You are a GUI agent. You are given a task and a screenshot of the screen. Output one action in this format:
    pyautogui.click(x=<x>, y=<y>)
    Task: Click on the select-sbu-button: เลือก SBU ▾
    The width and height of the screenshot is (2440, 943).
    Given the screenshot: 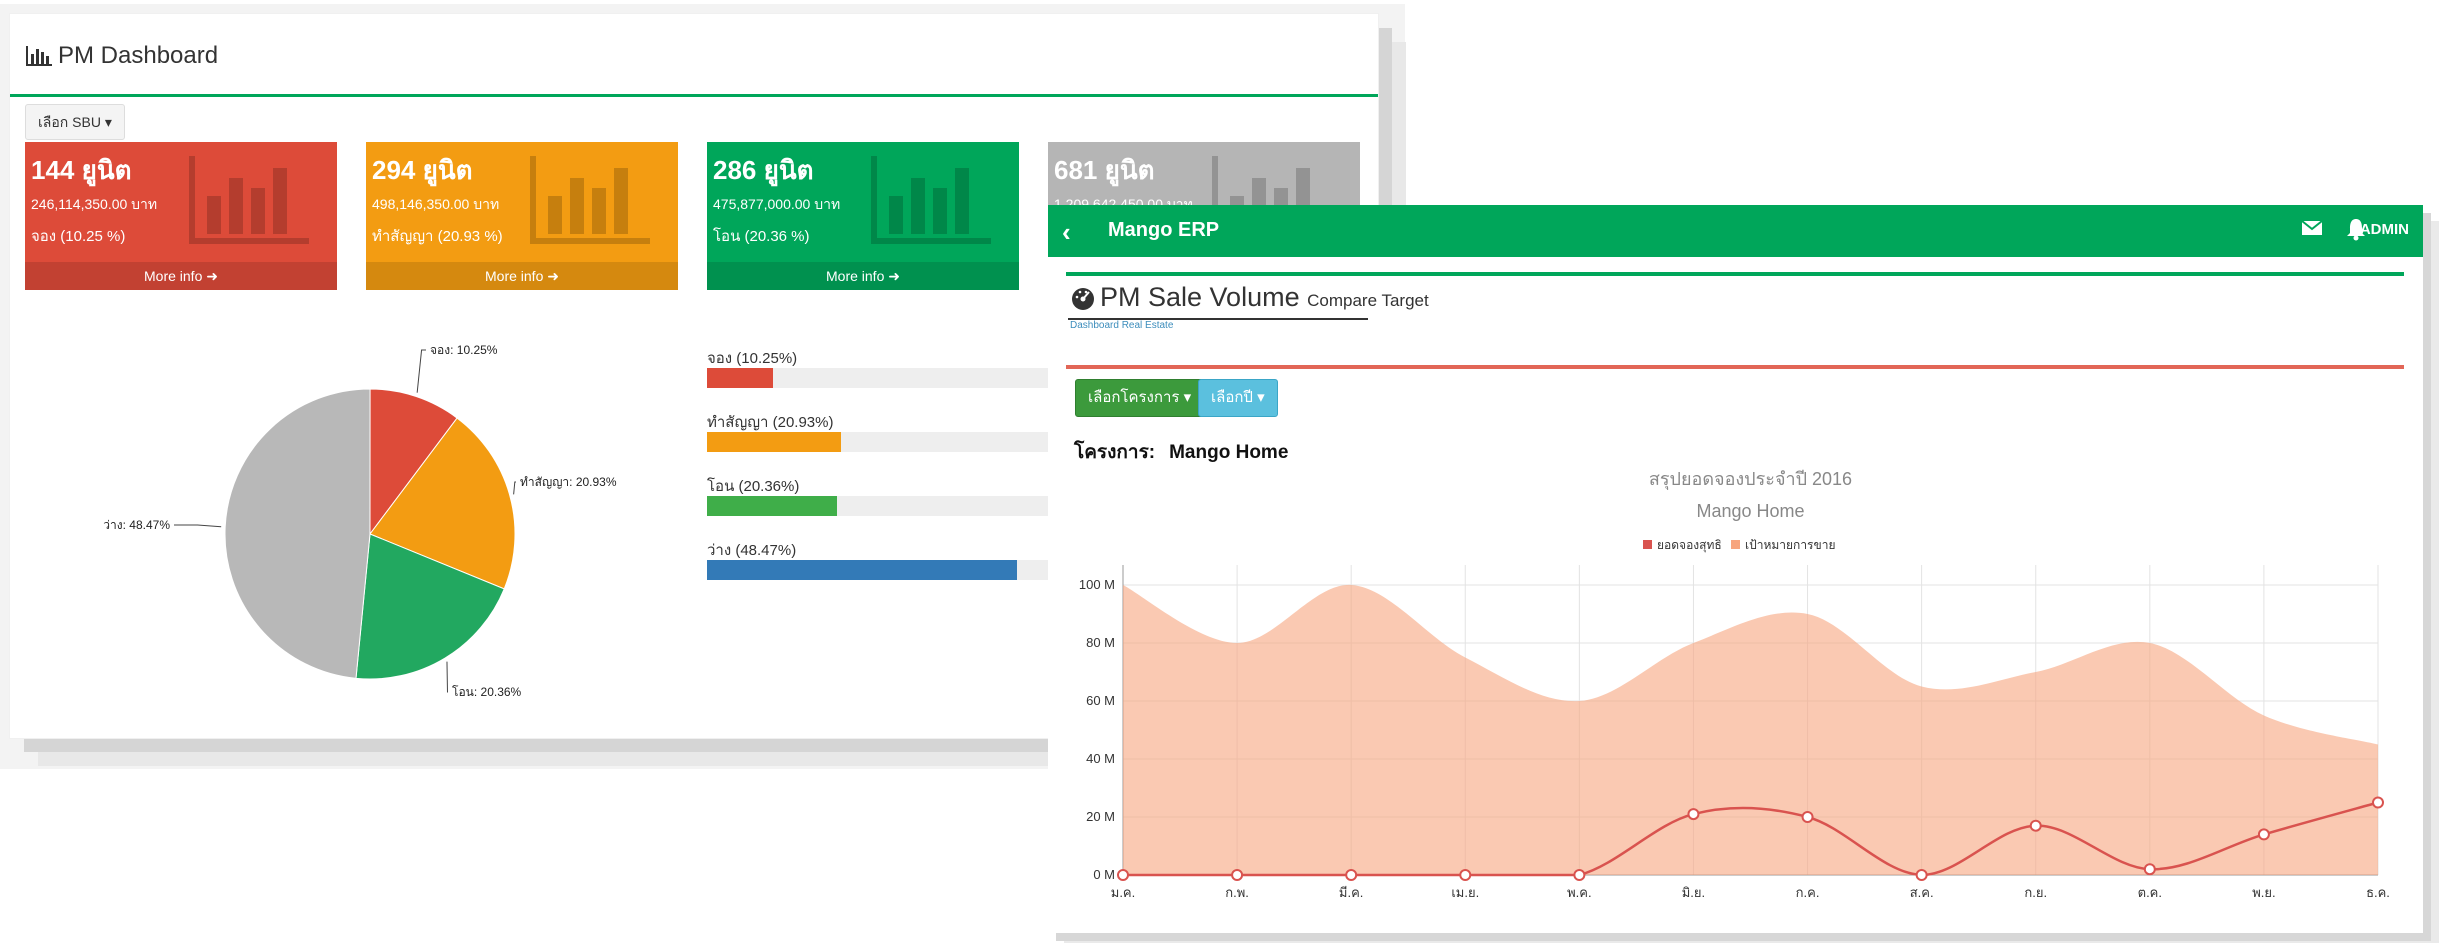 What is the action you would take?
    pyautogui.click(x=75, y=122)
    